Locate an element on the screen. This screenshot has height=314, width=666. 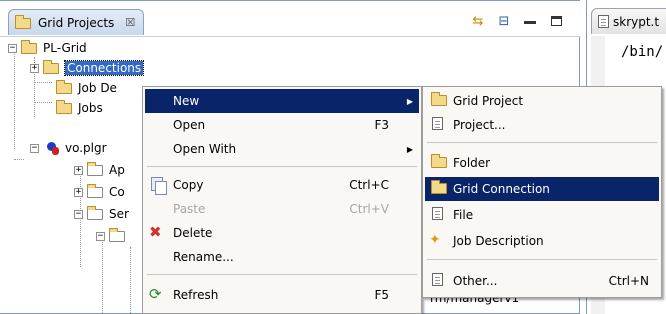
menu-item-label: Open is located at coordinates (189, 125).